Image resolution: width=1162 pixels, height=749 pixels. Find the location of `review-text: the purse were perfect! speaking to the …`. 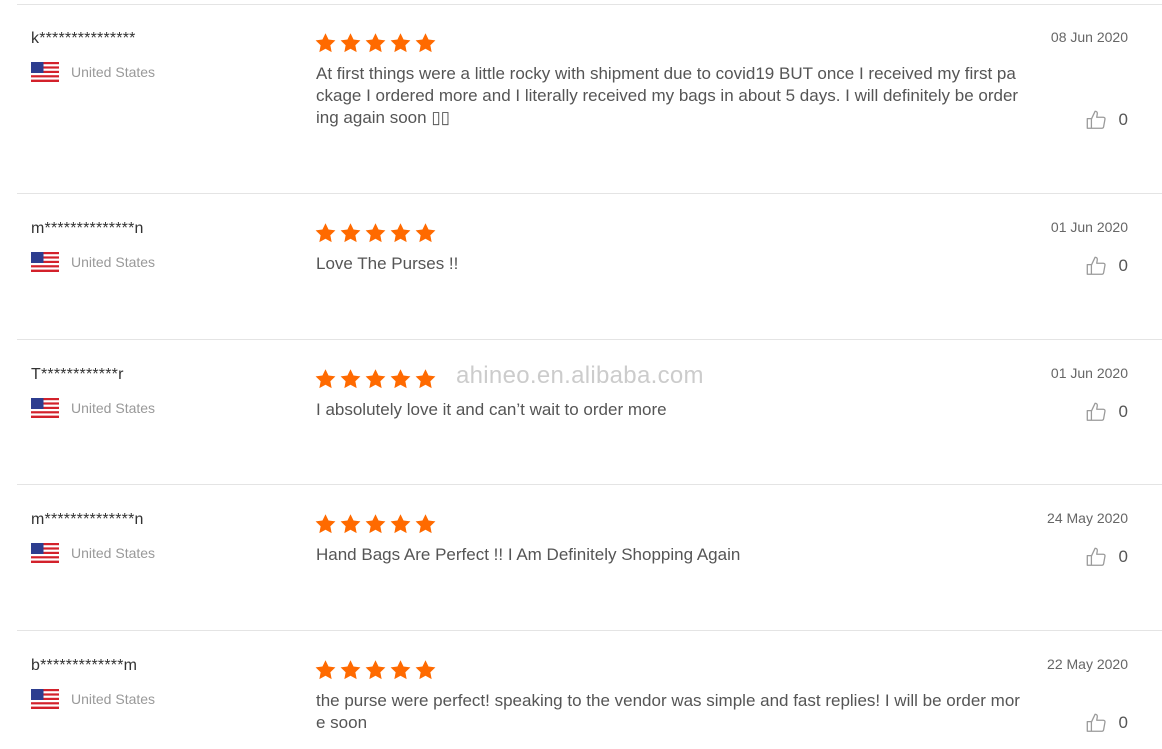

review-text: the purse were perfect! speaking to the … is located at coordinates (668, 711).